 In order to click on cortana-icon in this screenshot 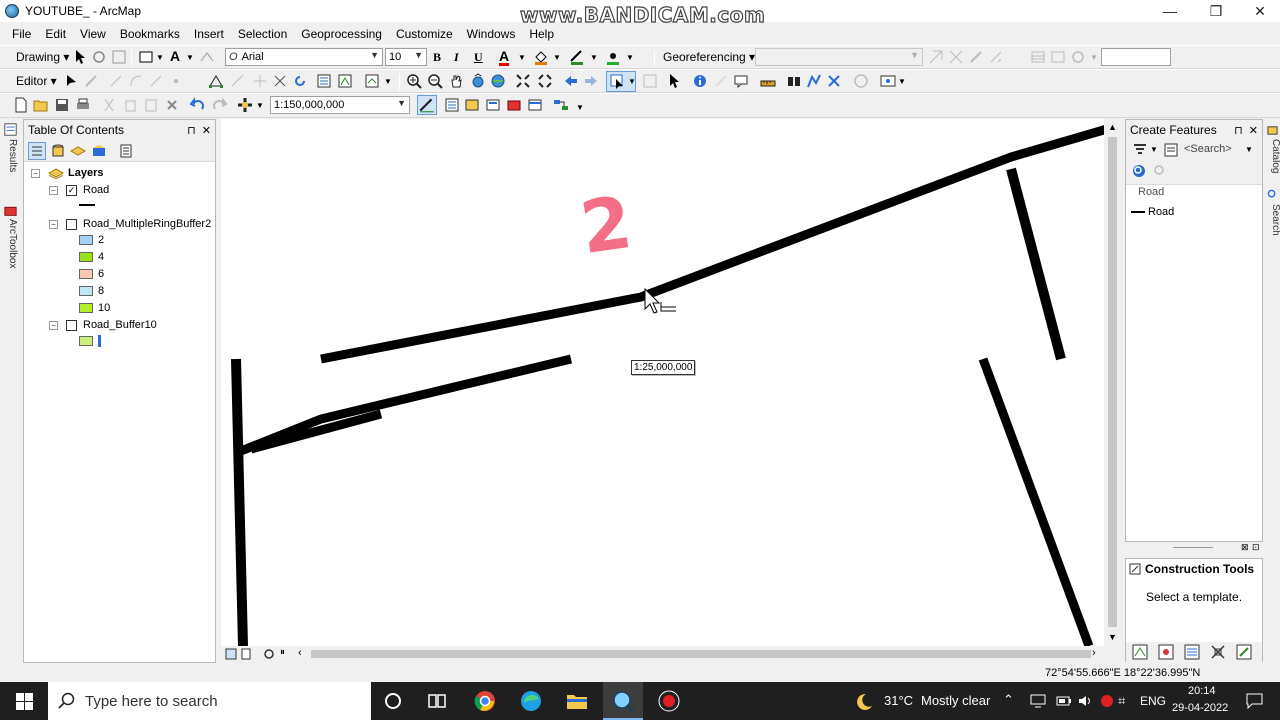, I will do `click(393, 701)`.